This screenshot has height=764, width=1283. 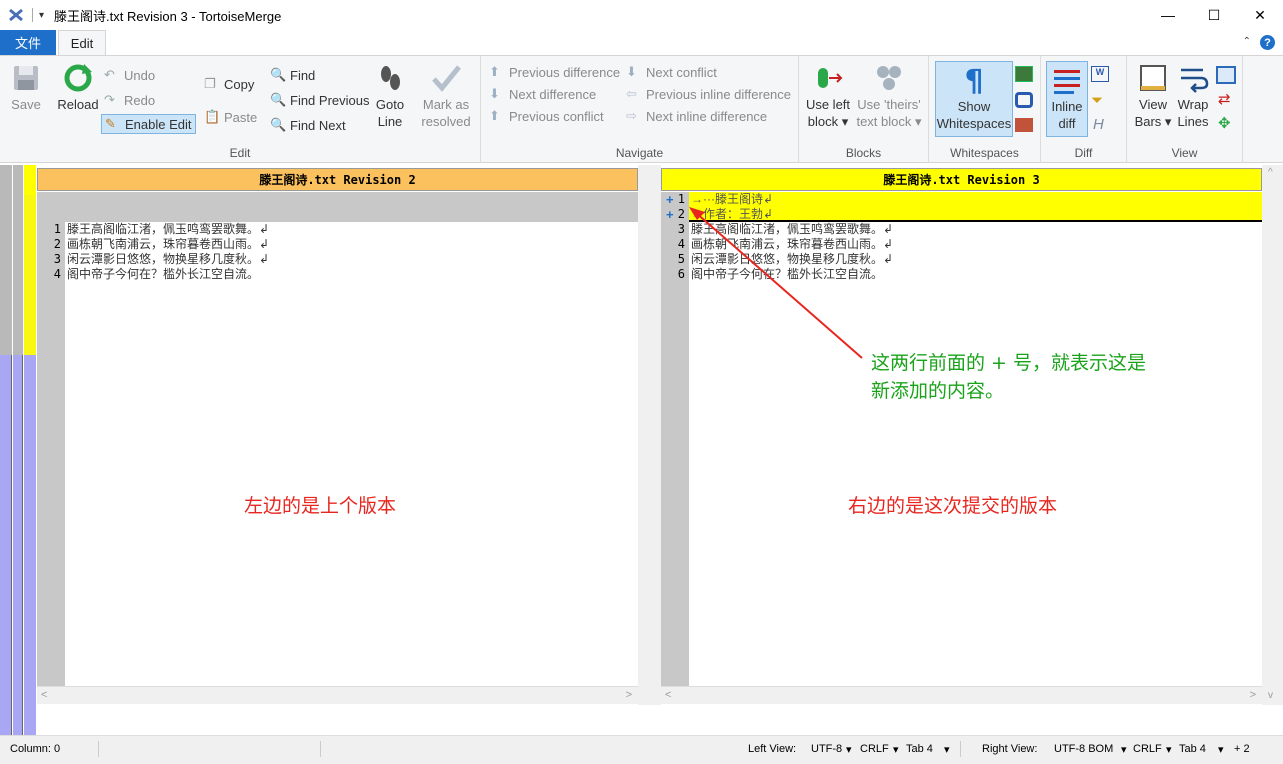 I want to click on wrap-lines-button: Wrap Lines, so click(x=1193, y=96).